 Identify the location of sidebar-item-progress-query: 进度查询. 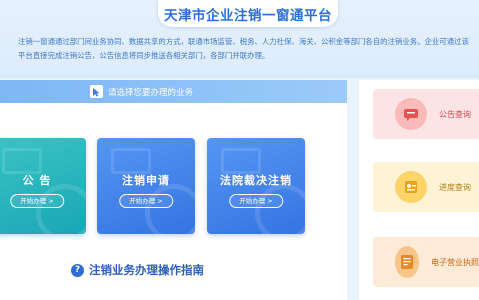
(426, 187).